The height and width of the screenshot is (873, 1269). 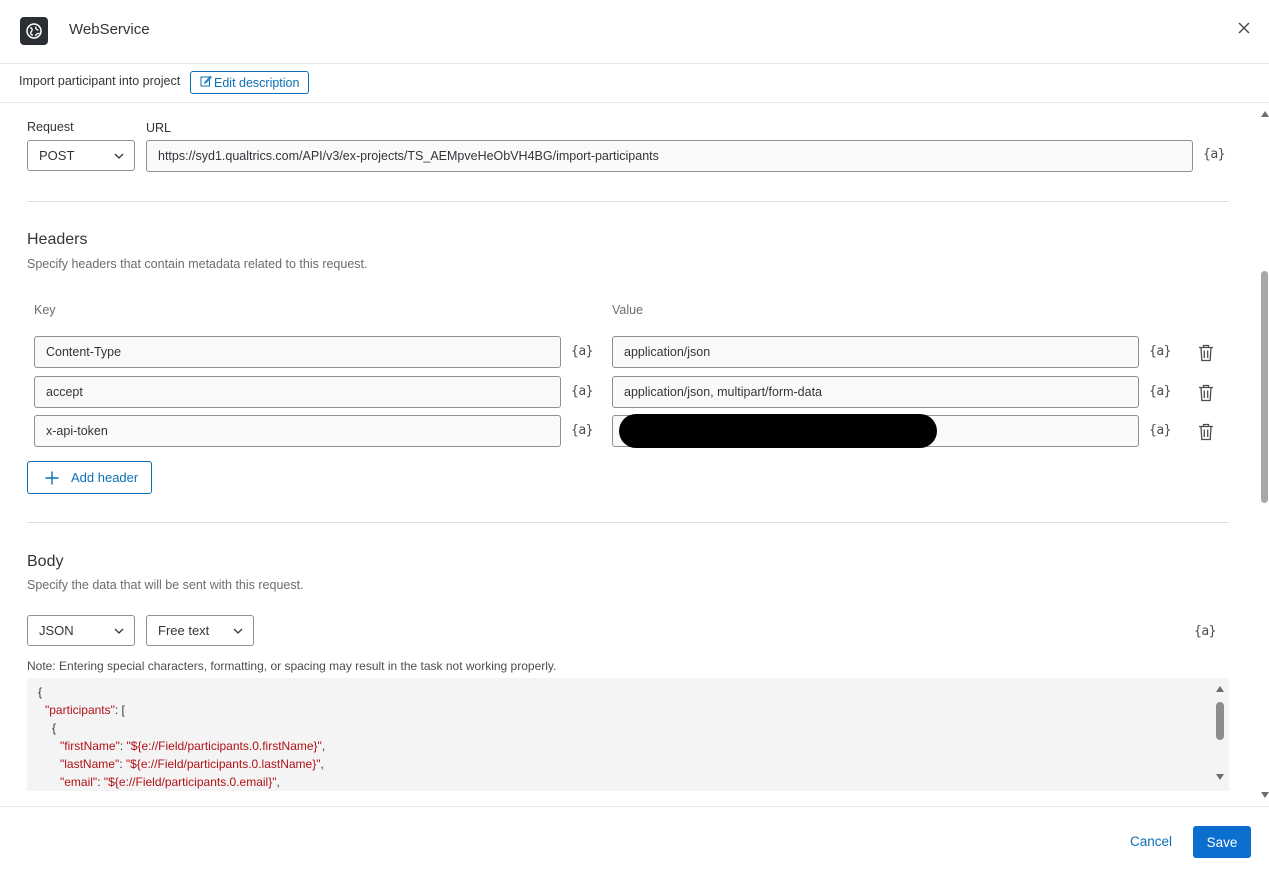 I want to click on webservice-icon, so click(x=34, y=31).